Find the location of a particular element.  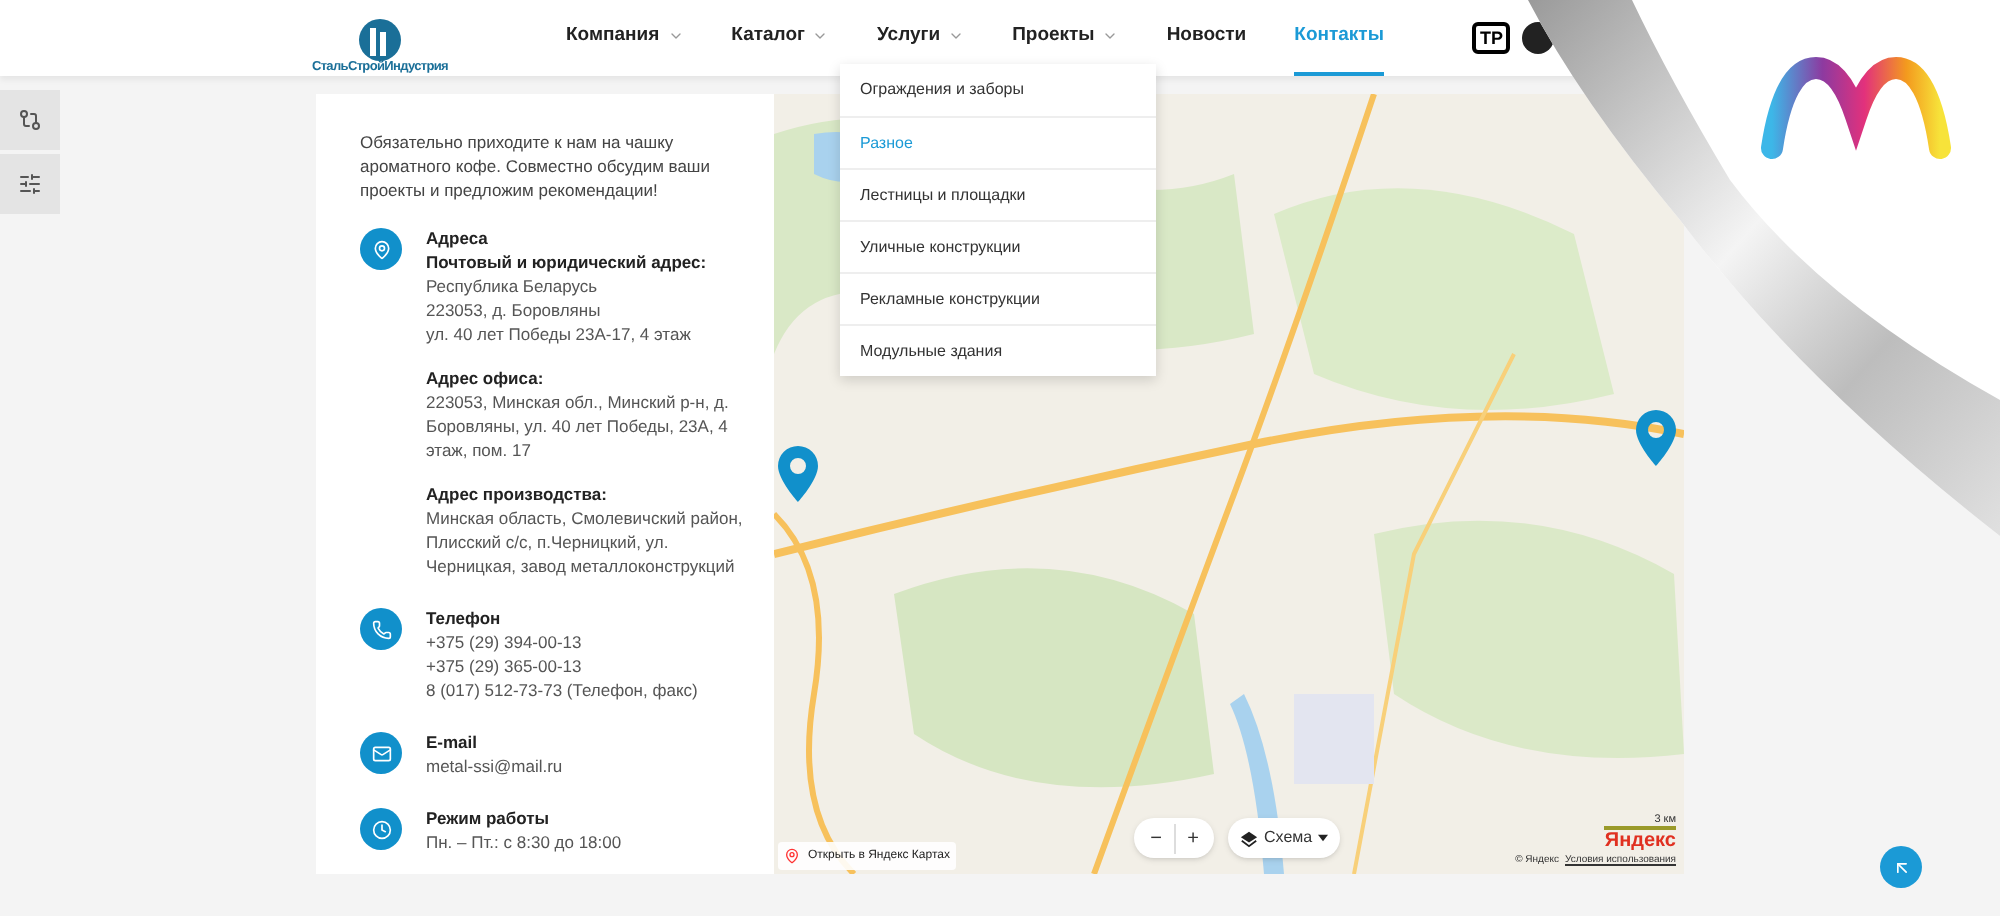

intro-text: Обязательно приходите к нам на чашку ароматного кофе. Совместно обсудим ваши проекты и предложим рекомендации! is located at coordinates (536, 166).